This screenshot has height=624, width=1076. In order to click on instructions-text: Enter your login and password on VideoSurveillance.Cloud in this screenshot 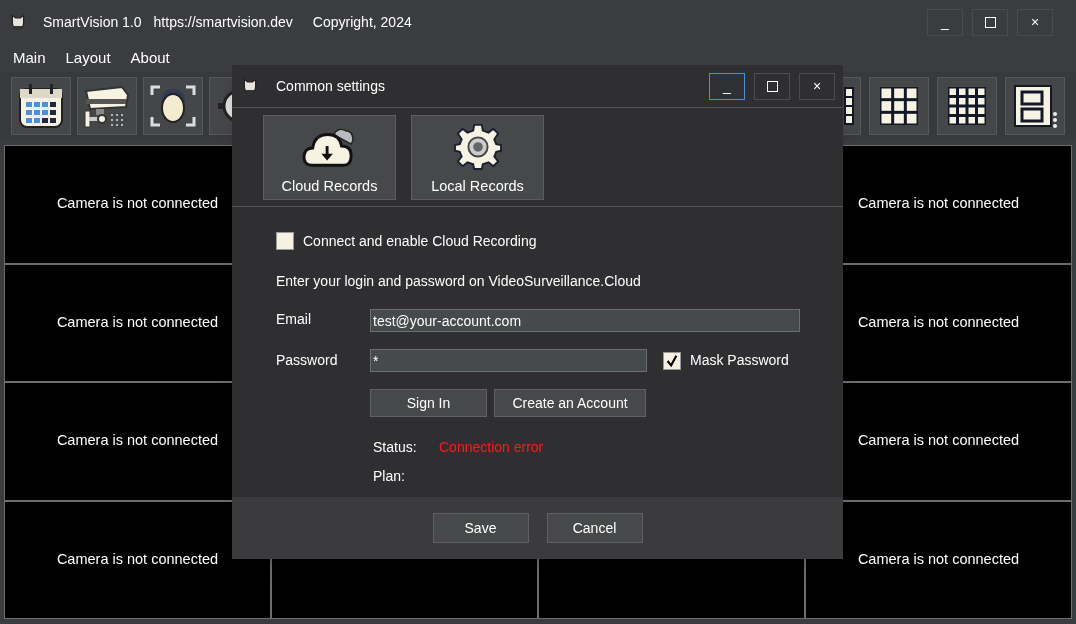, I will do `click(458, 281)`.